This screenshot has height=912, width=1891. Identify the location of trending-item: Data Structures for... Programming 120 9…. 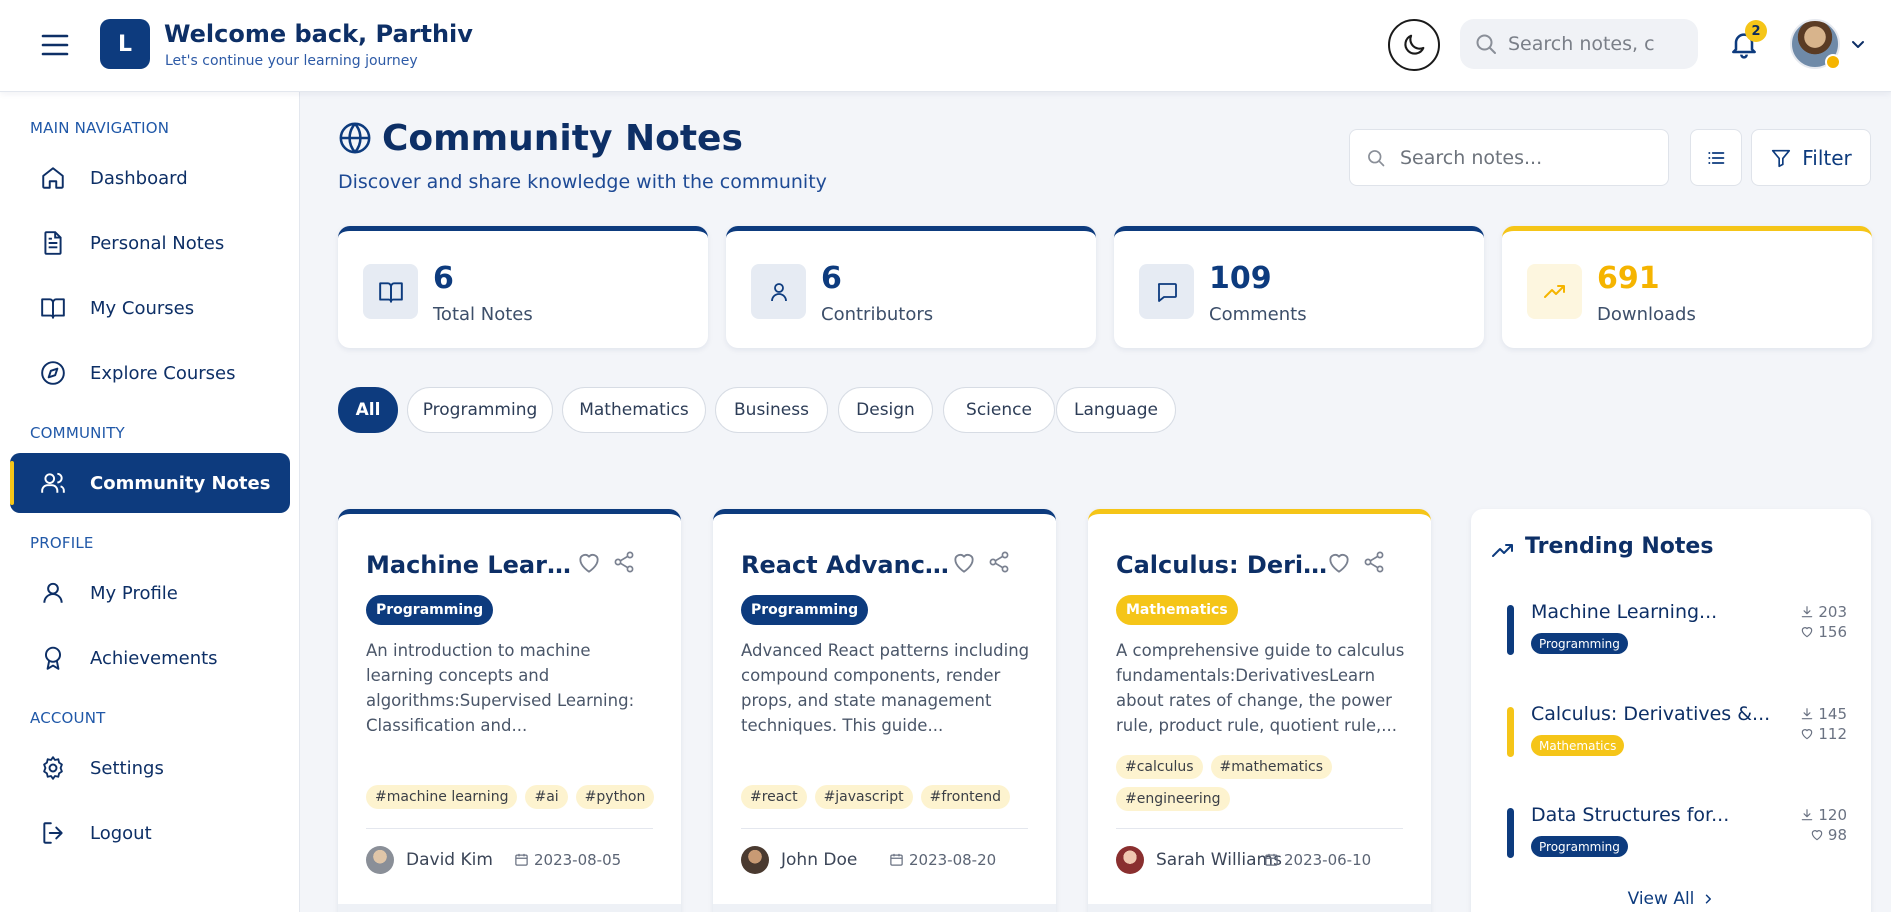
(1677, 847).